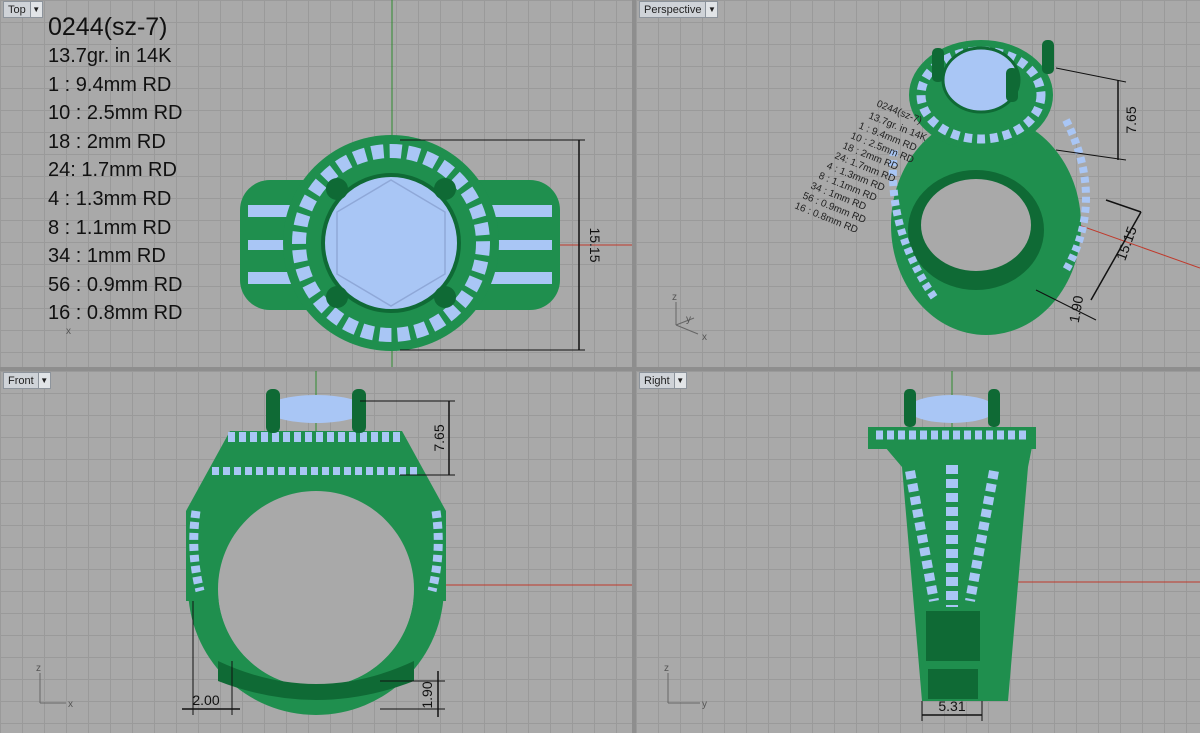 The height and width of the screenshot is (733, 1200). Describe the element at coordinates (112, 170) in the screenshot. I see `stone-spec: 24: 1.7mm RD` at that location.